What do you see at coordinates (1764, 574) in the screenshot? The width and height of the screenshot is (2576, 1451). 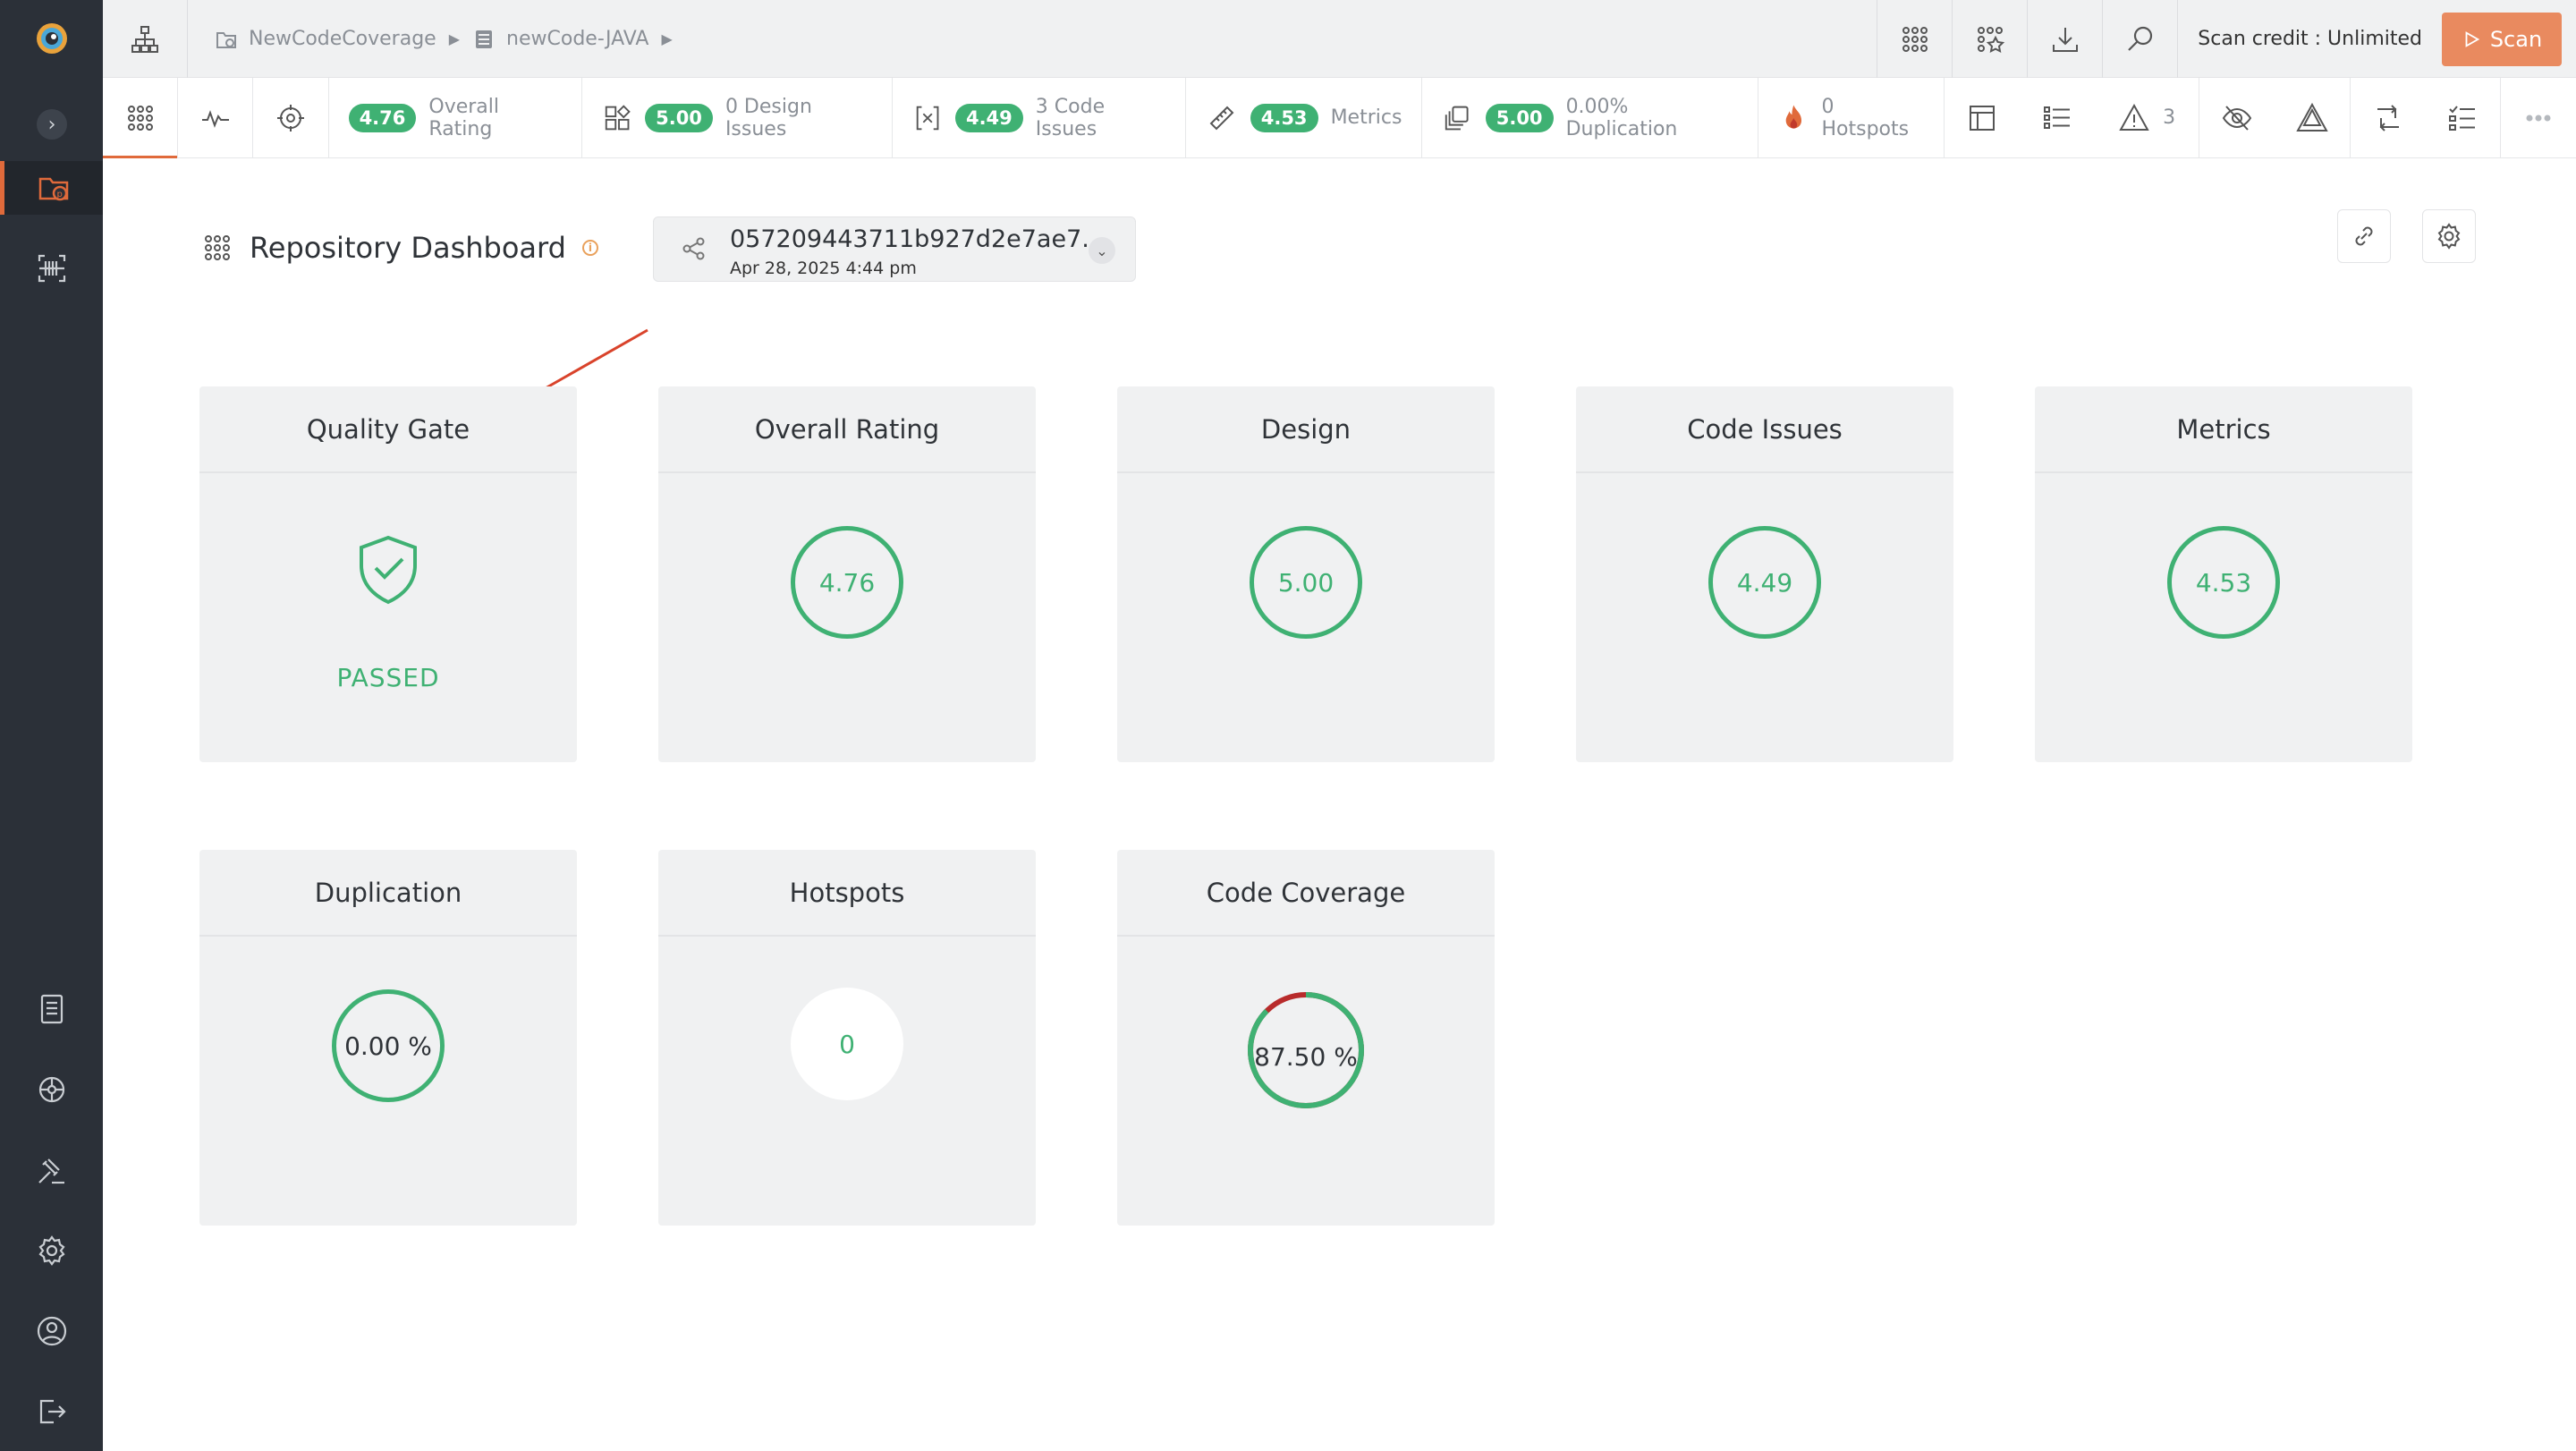 I see `card-code-issues: Code Issues 4.49` at bounding box center [1764, 574].